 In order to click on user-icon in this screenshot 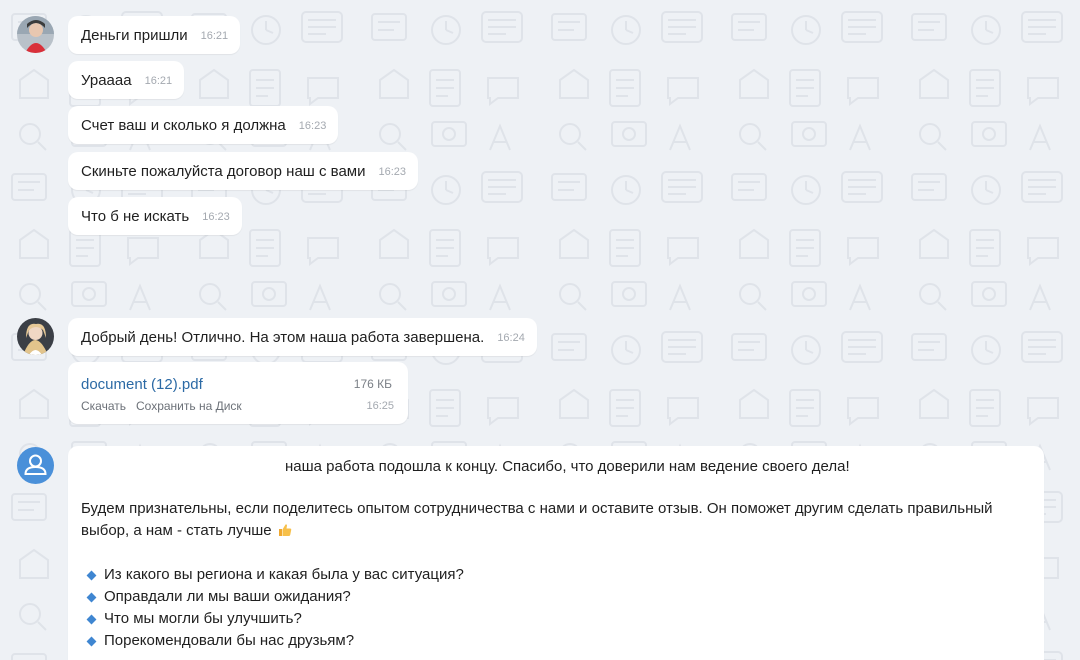, I will do `click(35, 464)`.